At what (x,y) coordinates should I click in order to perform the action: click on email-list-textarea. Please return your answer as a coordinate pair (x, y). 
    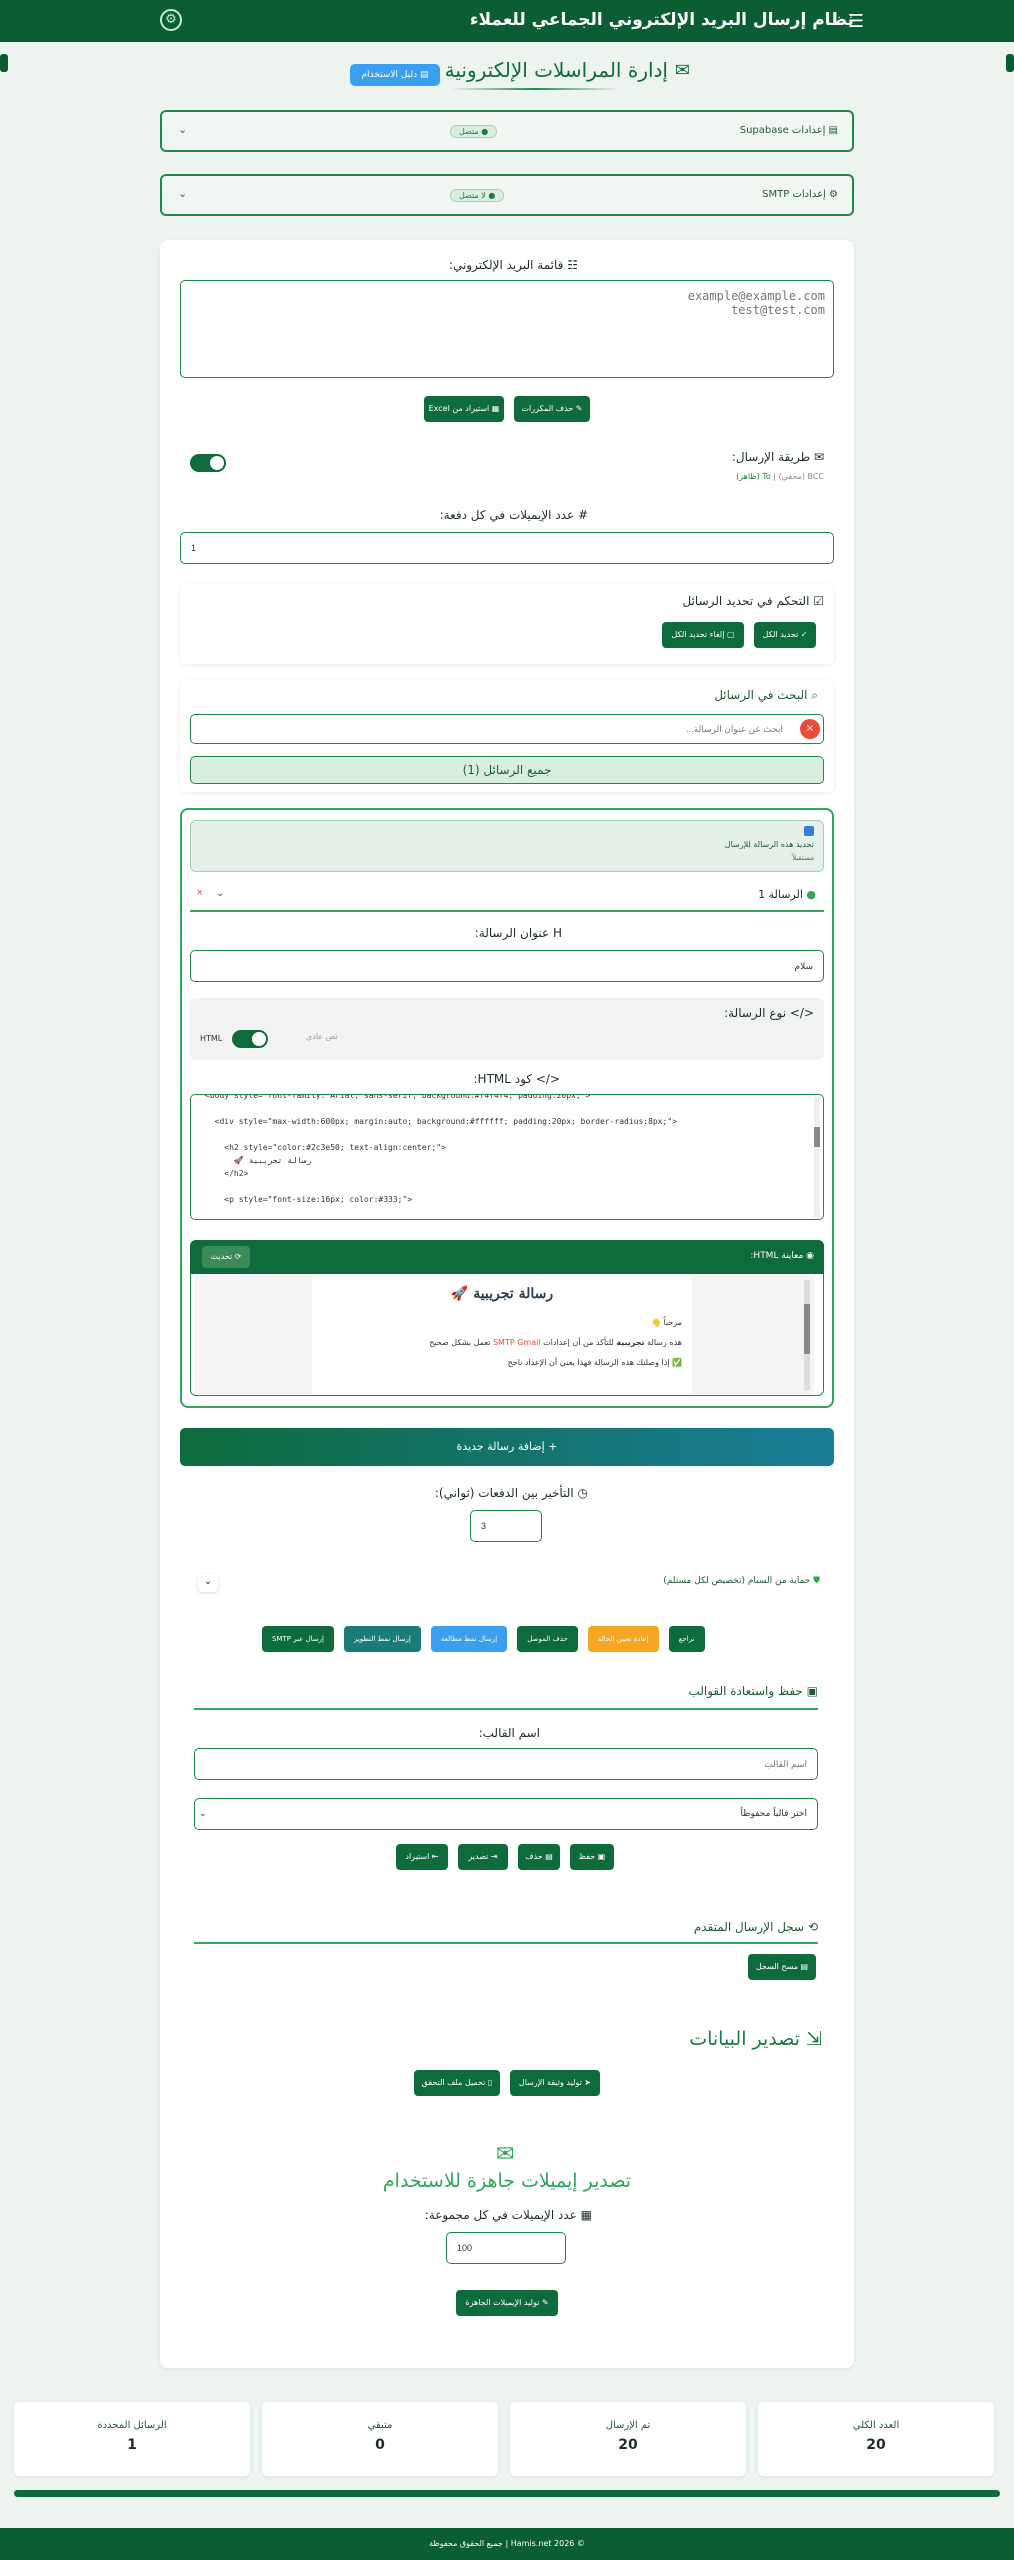
    Looking at the image, I should click on (507, 329).